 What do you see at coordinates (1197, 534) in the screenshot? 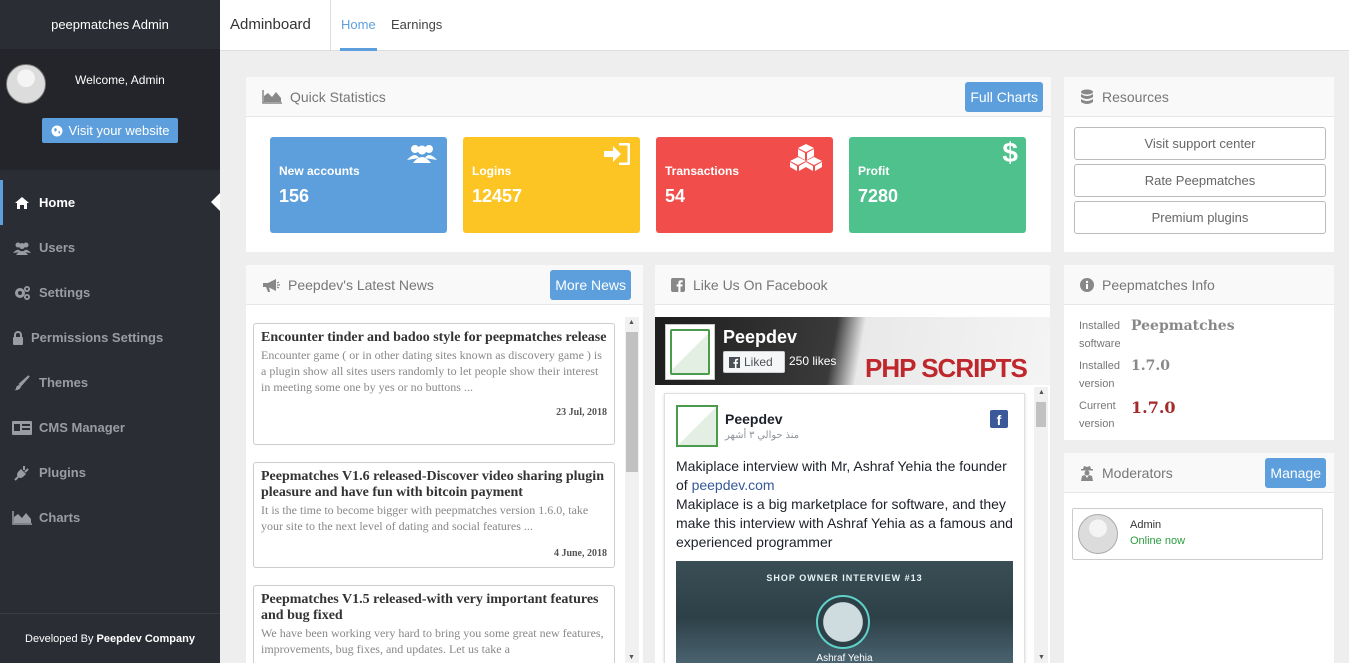
I see `moderator-item: Admin Online now` at bounding box center [1197, 534].